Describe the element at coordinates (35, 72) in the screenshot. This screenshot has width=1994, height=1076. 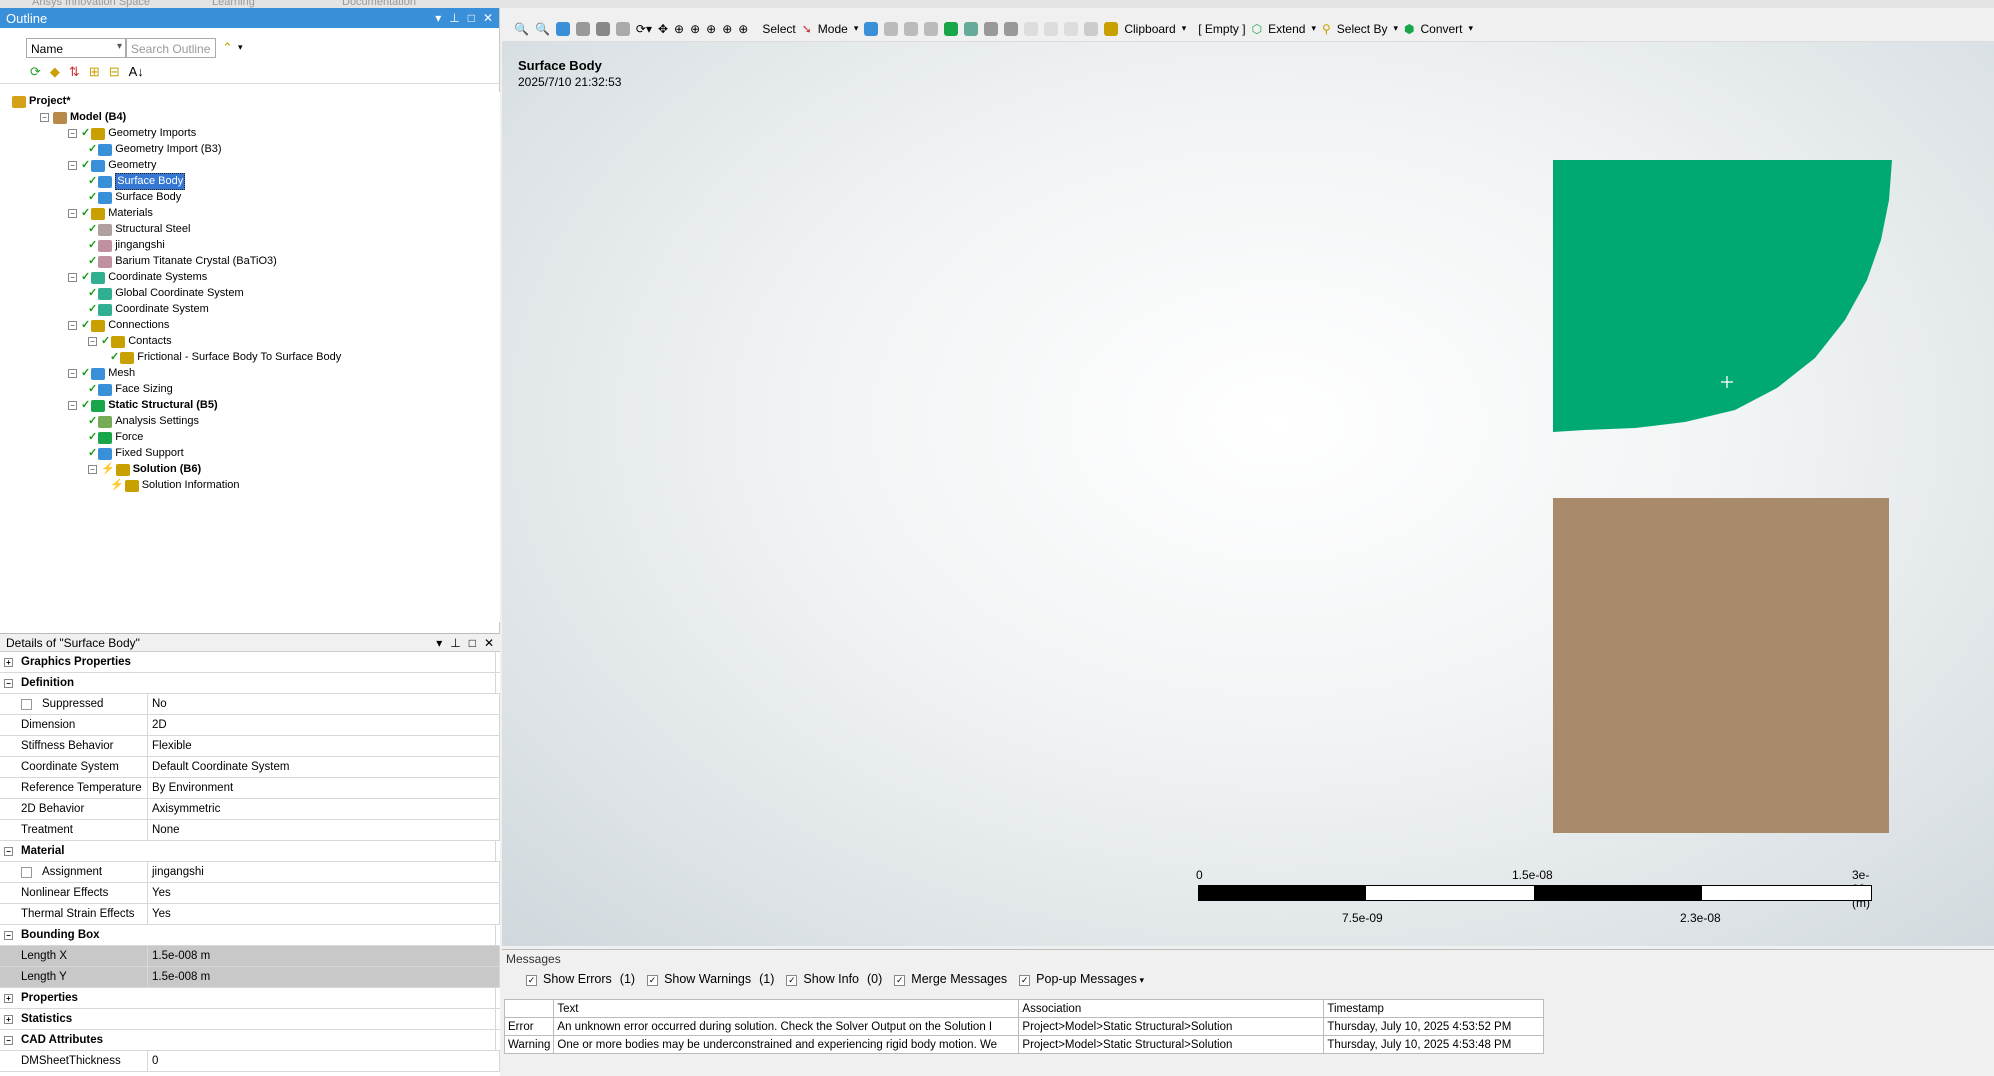
I see `refresh-icon: ⟳` at that location.